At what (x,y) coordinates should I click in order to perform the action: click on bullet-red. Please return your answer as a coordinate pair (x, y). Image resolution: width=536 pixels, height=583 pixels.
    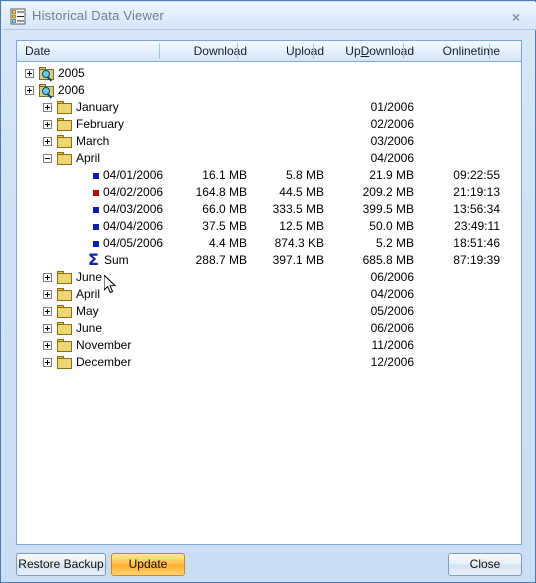
    Looking at the image, I should click on (96, 193).